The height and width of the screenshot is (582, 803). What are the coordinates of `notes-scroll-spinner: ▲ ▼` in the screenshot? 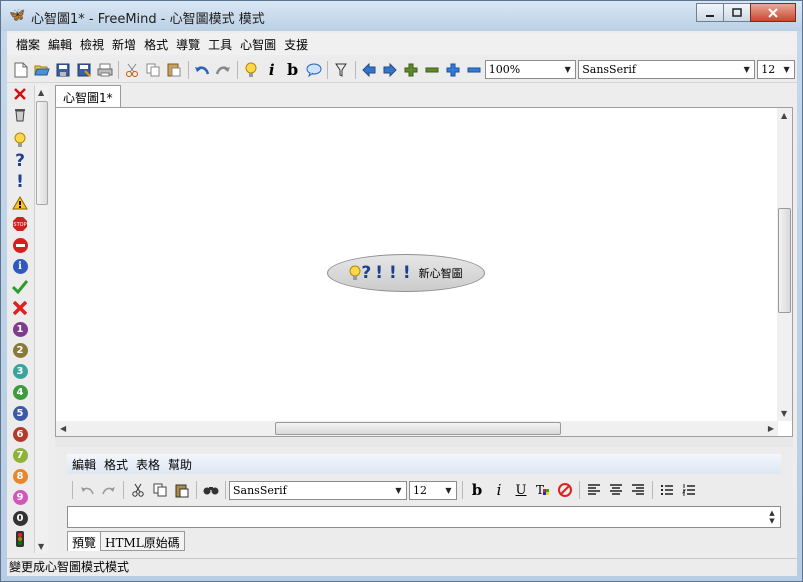 It's located at (772, 517).